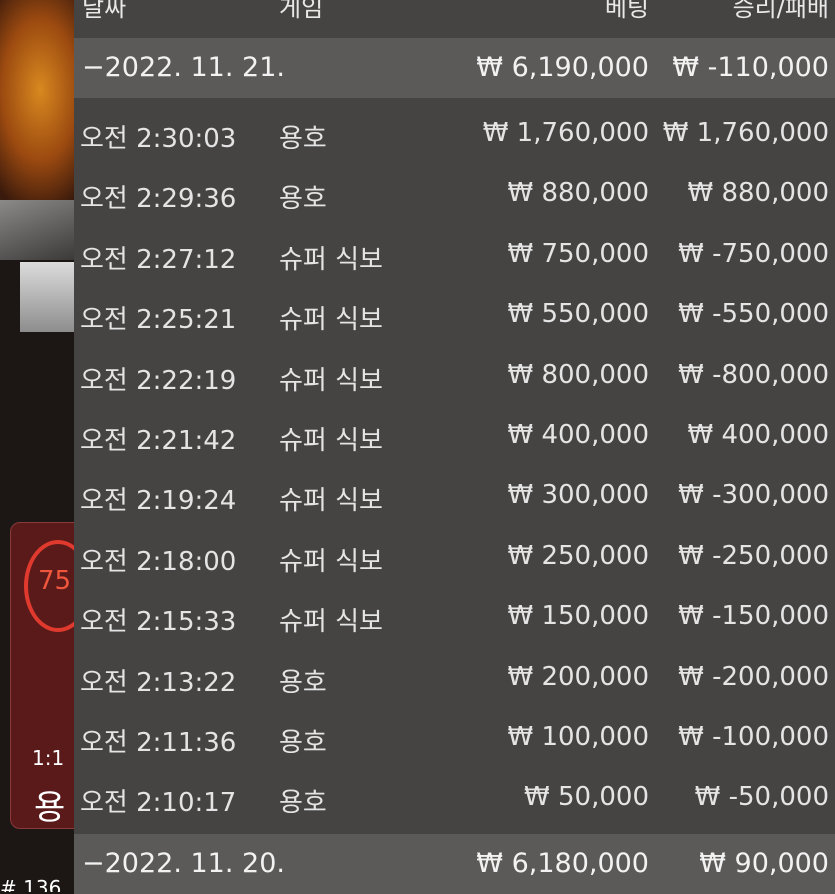  What do you see at coordinates (578, 314) in the screenshot?
I see `row-bet: ₩ 550,000` at bounding box center [578, 314].